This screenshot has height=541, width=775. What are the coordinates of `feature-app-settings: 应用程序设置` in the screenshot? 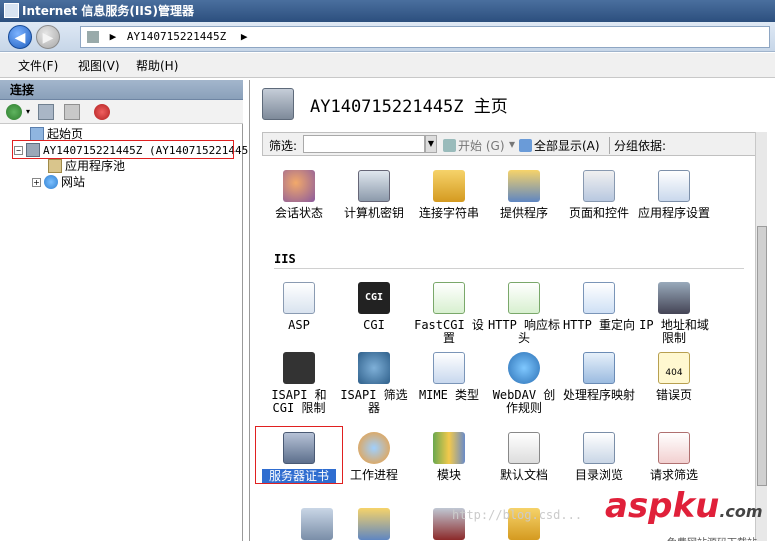 It's located at (674, 195).